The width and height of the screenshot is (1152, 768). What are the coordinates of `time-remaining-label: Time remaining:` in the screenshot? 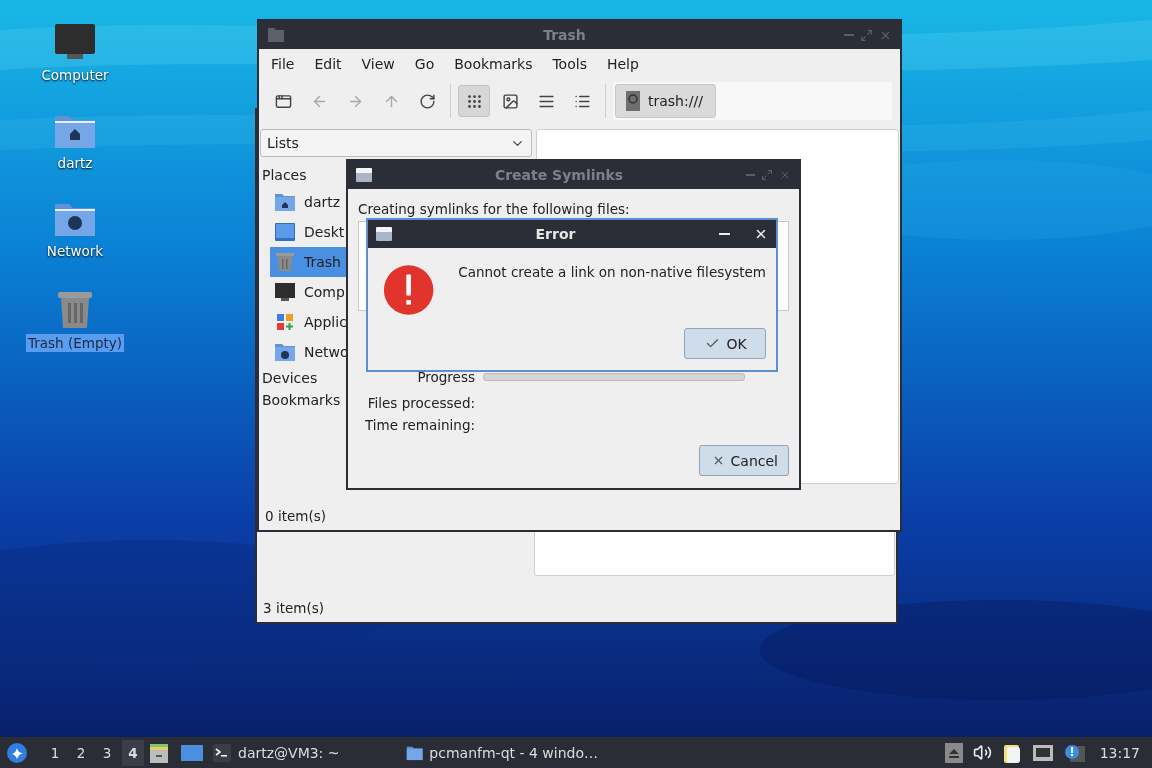 It's located at (419, 425).